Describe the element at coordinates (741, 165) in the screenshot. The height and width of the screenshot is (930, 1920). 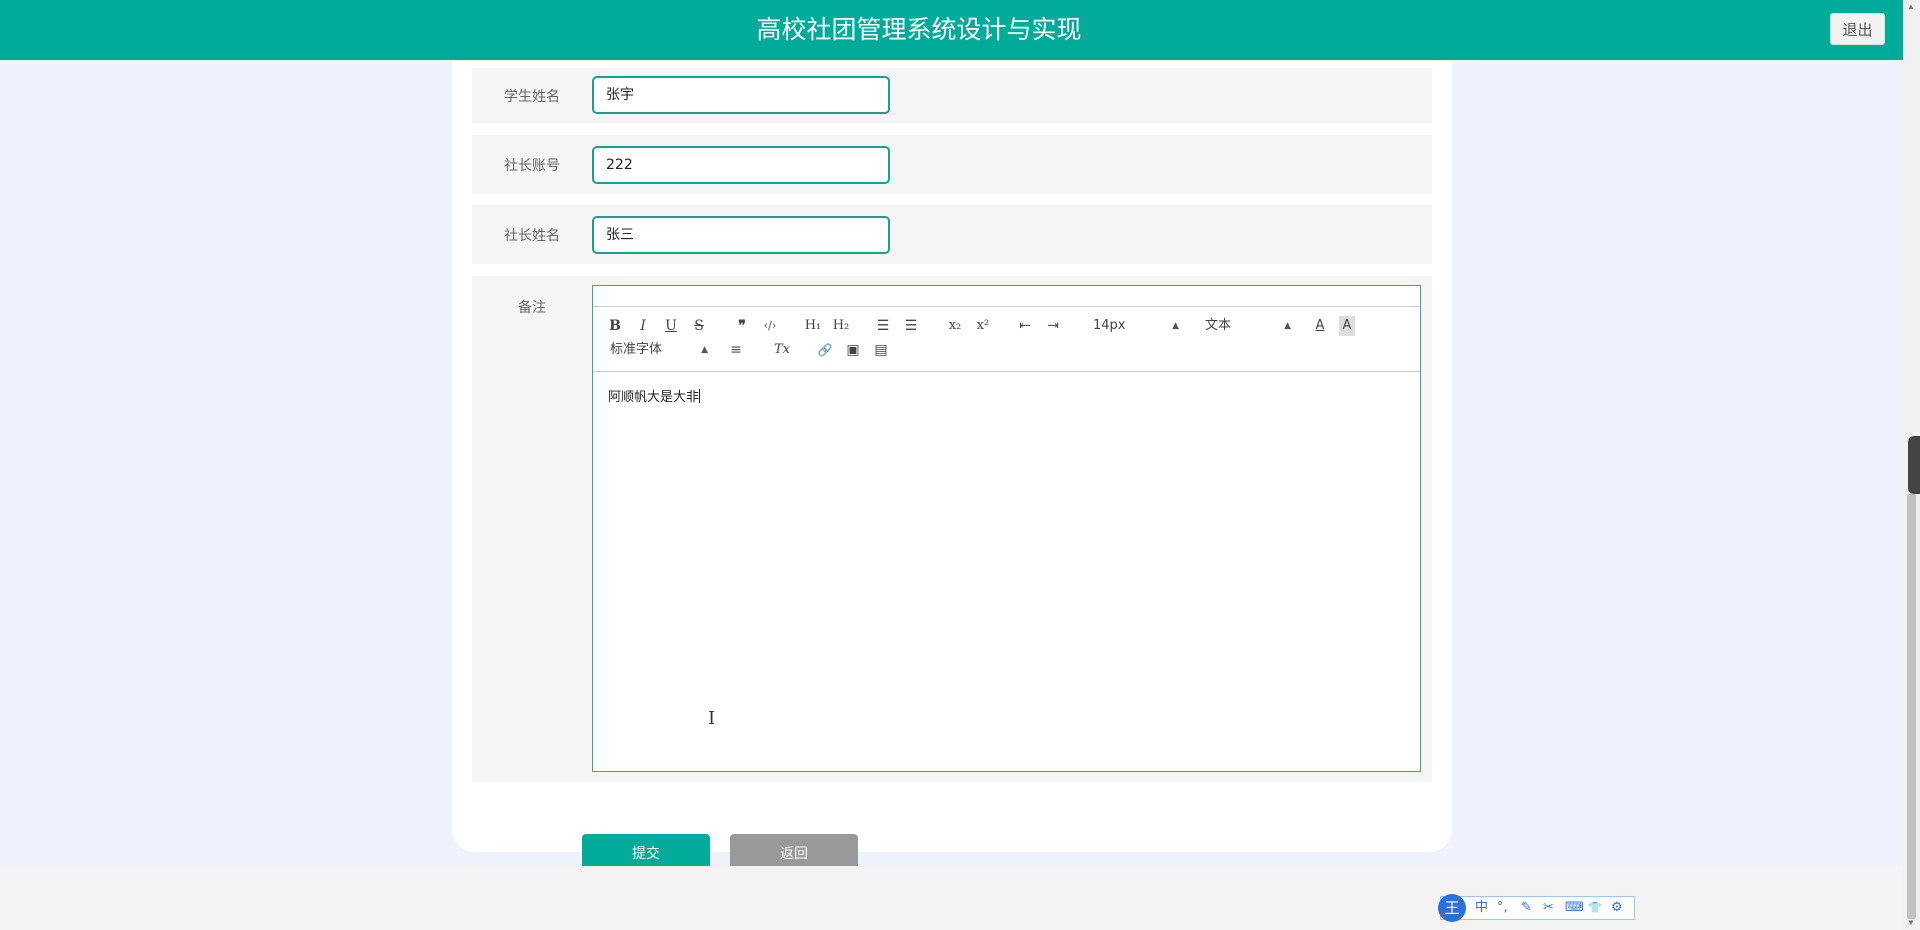
I see `president-account-input: 222` at that location.